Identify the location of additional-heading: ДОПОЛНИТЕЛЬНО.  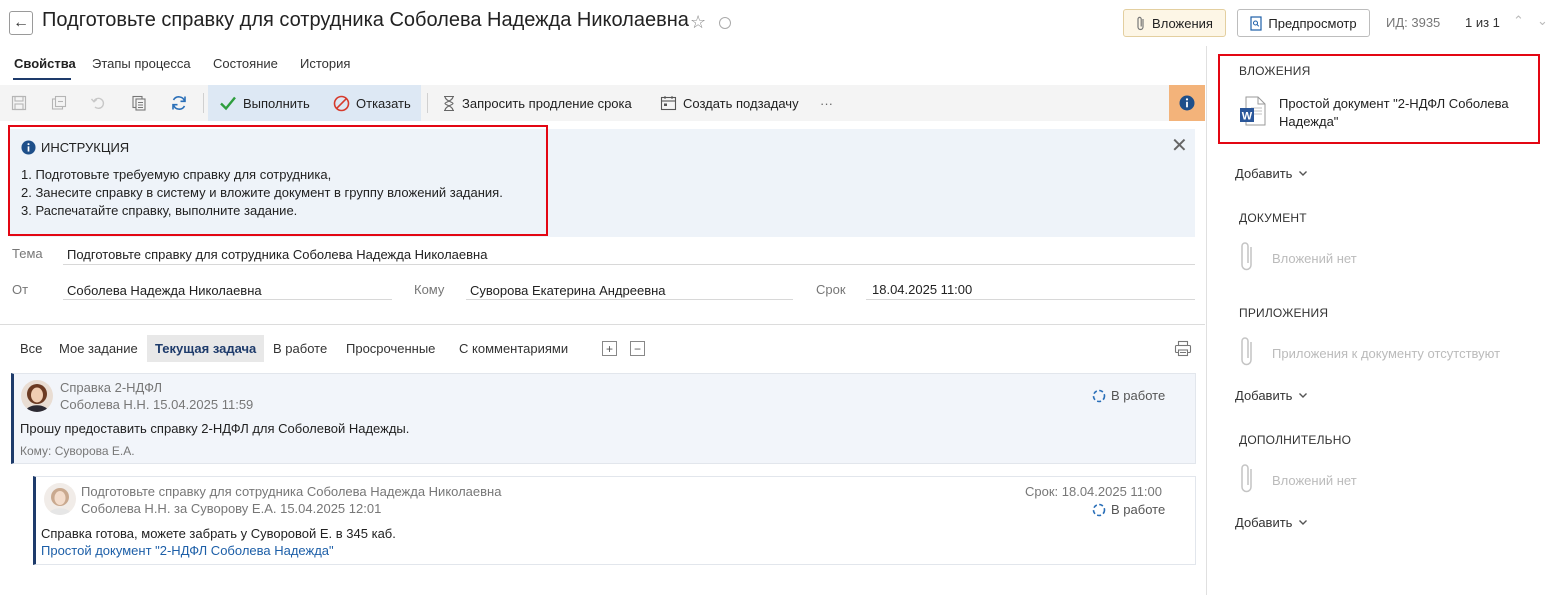
(1295, 440).